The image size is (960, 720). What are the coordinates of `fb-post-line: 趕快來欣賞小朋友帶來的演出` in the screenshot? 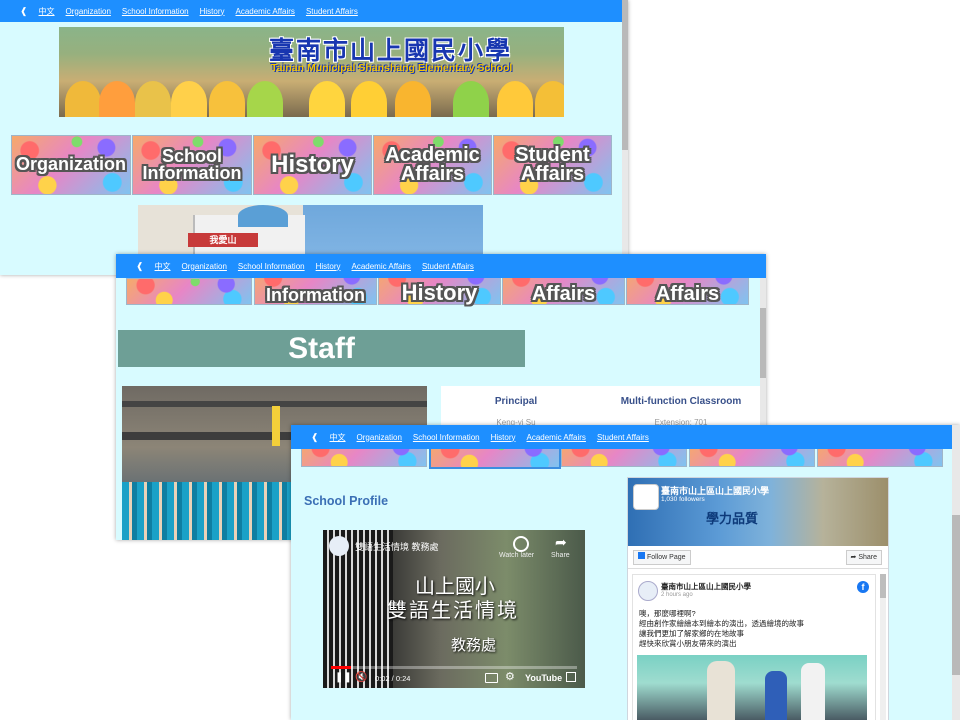 It's located at (688, 643).